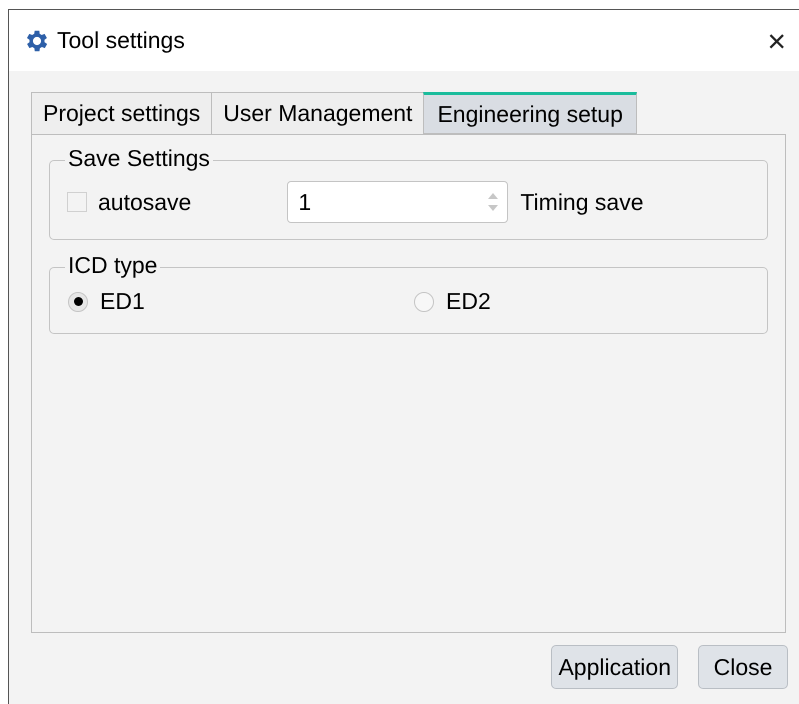  I want to click on close-button: ×, so click(776, 40).